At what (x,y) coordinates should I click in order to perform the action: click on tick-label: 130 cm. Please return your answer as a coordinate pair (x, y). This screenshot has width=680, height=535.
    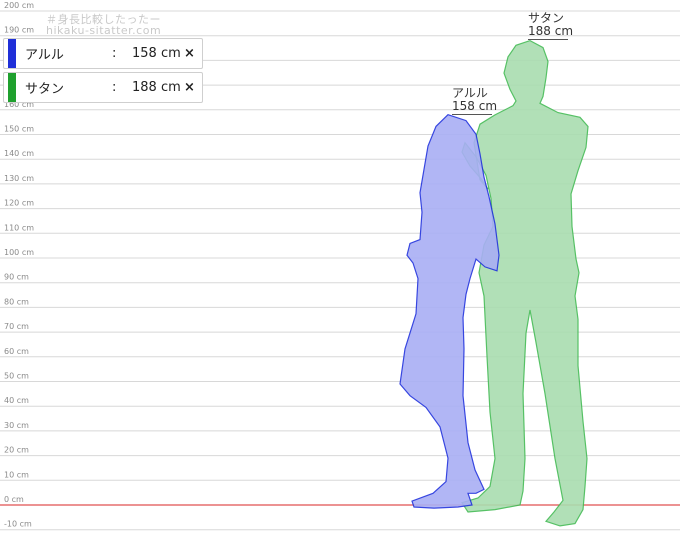
    Looking at the image, I should click on (19, 178).